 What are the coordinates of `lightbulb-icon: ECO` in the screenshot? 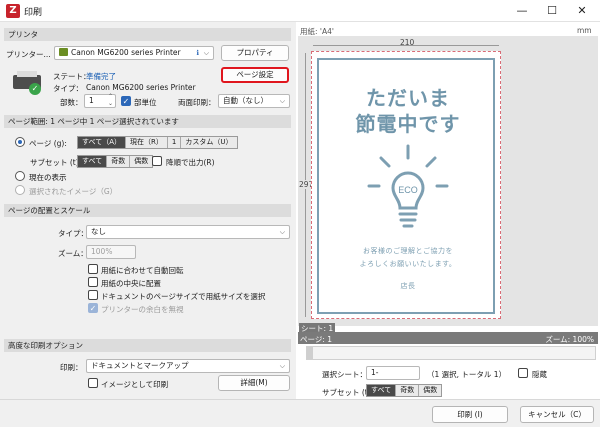 It's located at (408, 186).